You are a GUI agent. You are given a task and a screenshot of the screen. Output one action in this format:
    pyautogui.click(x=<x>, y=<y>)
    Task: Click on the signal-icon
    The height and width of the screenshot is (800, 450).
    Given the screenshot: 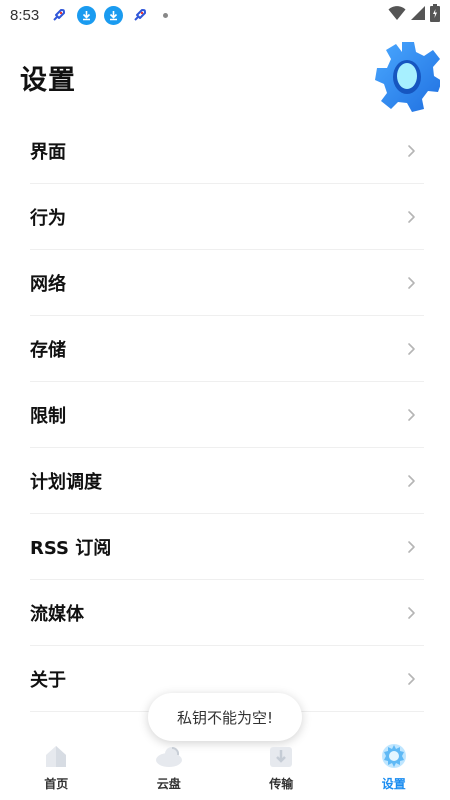 What is the action you would take?
    pyautogui.click(x=418, y=15)
    